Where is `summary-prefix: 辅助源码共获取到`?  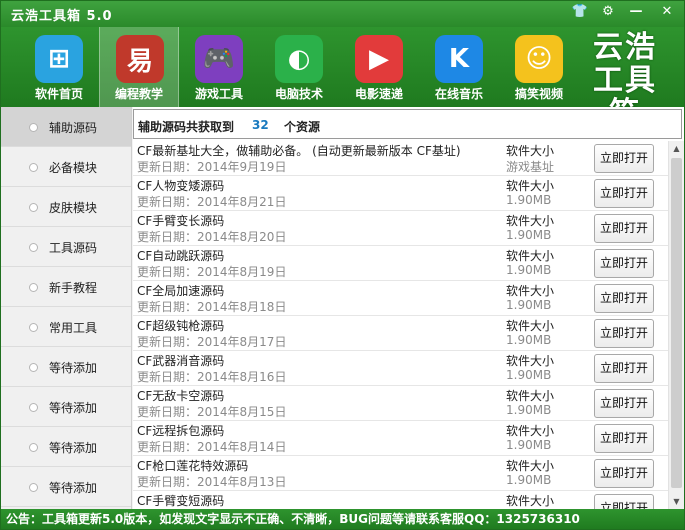
summary-prefix: 辅助源码共获取到 is located at coordinates (186, 127).